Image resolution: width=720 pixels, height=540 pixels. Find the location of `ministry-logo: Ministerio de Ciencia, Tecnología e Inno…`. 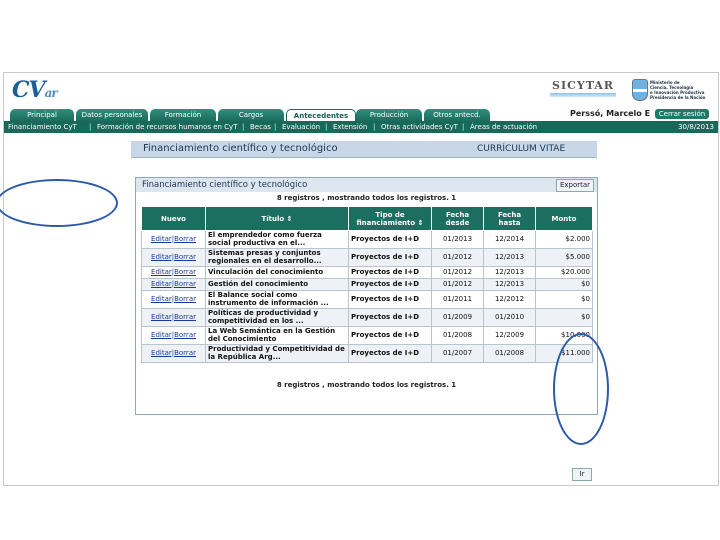

ministry-logo: Ministerio de Ciencia, Tecnología e Inno… is located at coordinates (672, 91).